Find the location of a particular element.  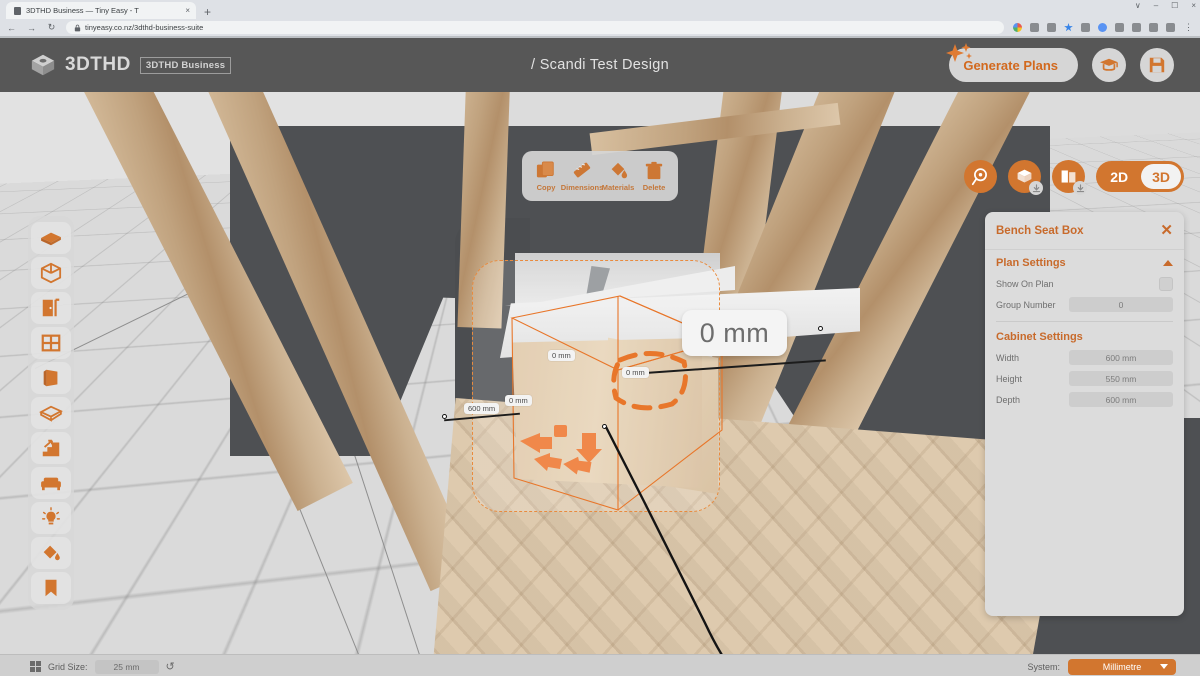

sidepanel-icon is located at coordinates (1153, 27).